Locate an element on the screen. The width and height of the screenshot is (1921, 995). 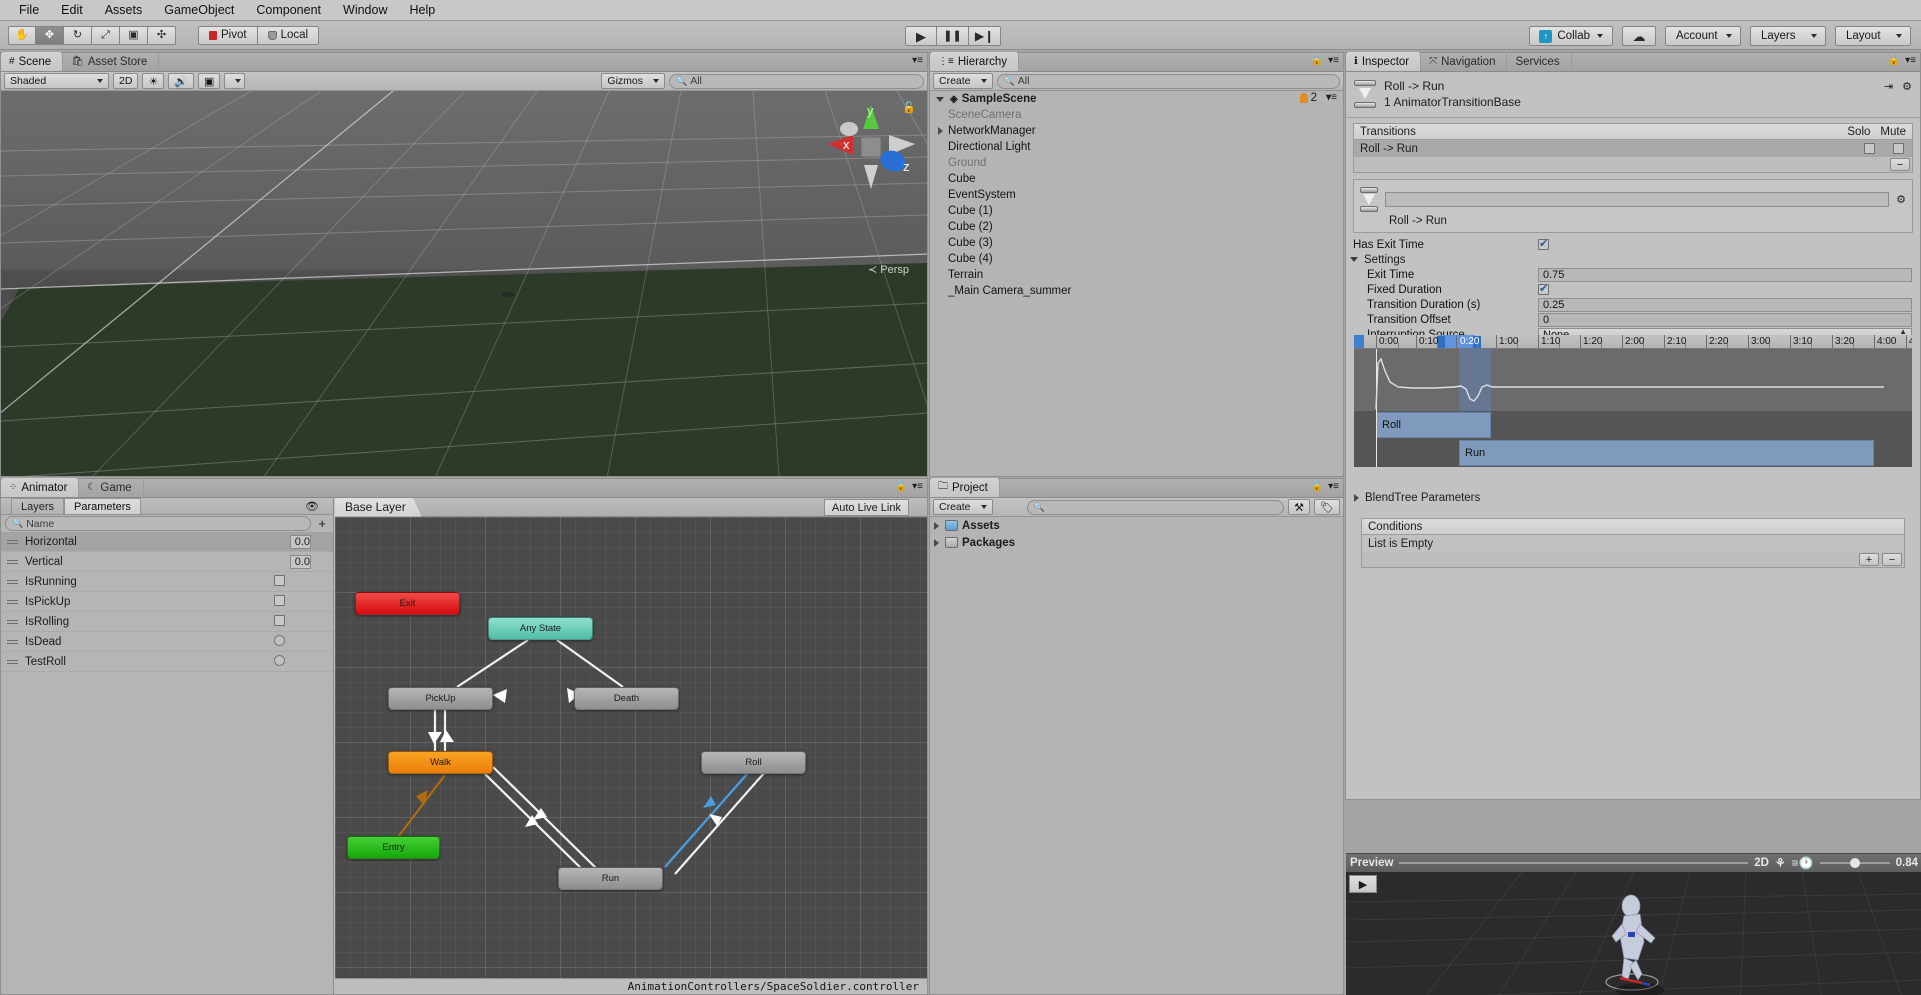
parameter-row-isrunning: IsRunning is located at coordinates (167, 582).